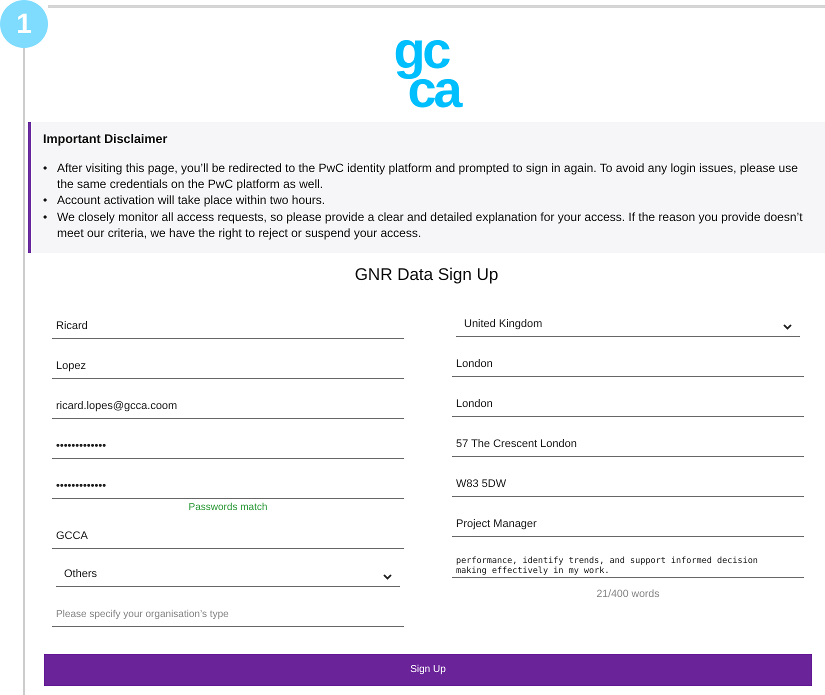 The height and width of the screenshot is (695, 825). I want to click on input-field: 57 The Crescent London, so click(628, 437).